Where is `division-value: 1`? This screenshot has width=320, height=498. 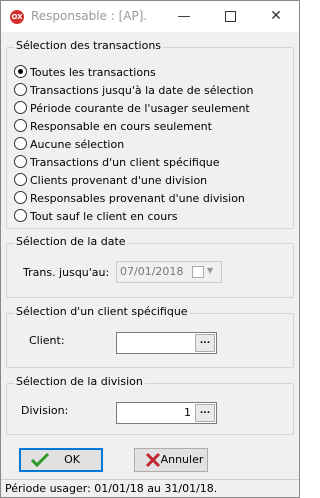
division-value: 1 is located at coordinates (187, 412).